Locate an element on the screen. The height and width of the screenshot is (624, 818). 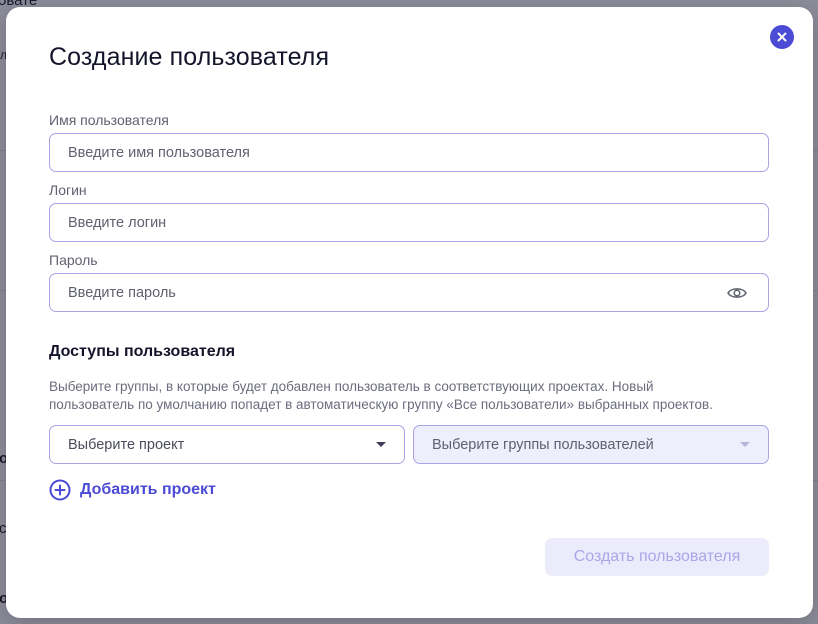
user-groups-select: Выберите группы пользователей is located at coordinates (591, 444).